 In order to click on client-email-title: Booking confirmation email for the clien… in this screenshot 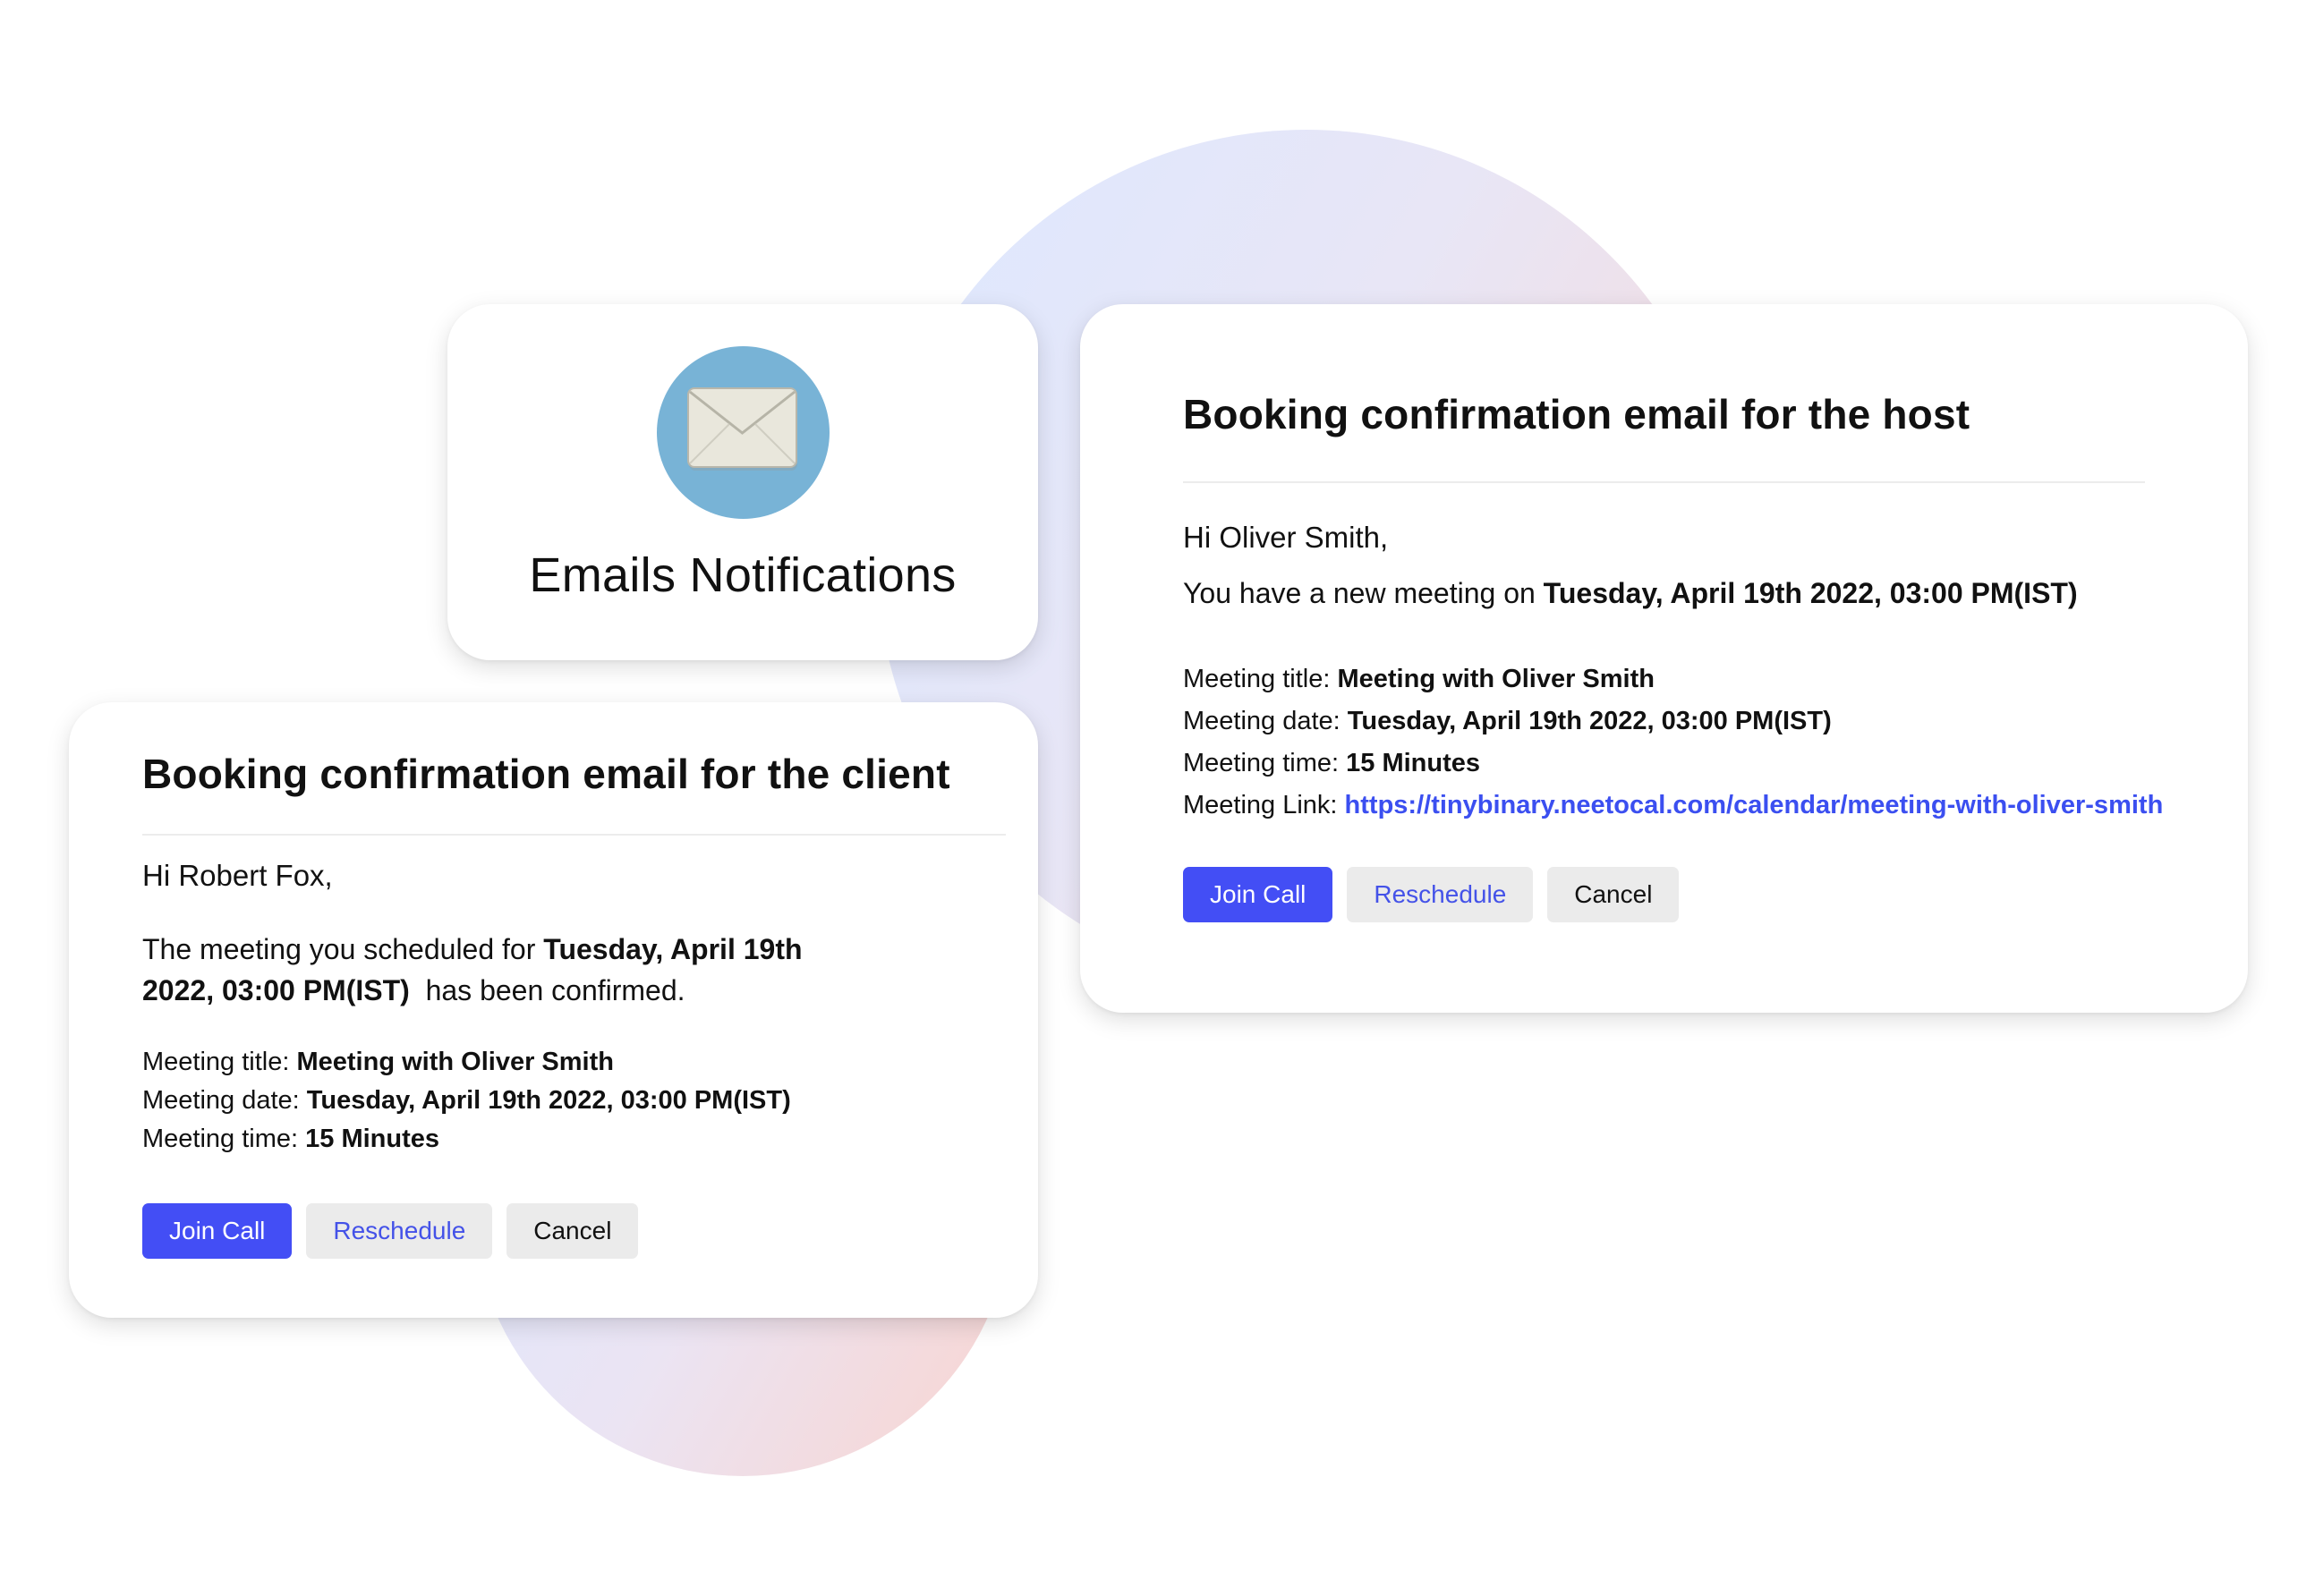, I will do `click(546, 774)`.